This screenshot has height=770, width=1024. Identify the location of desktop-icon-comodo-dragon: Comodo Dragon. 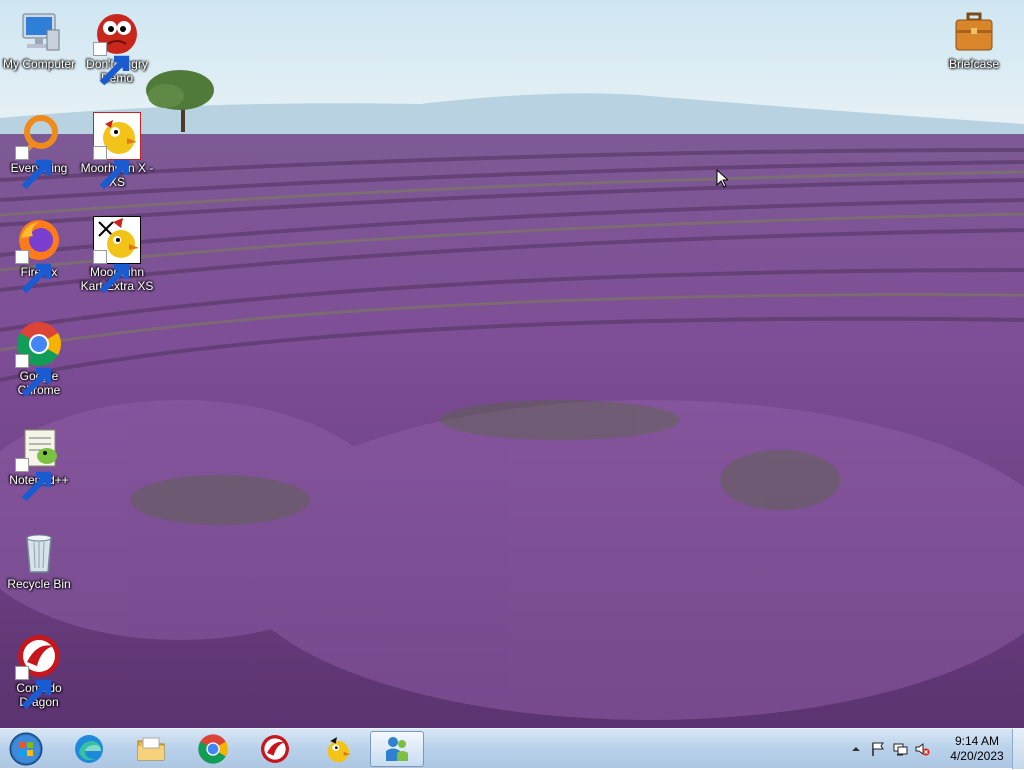
(39, 671).